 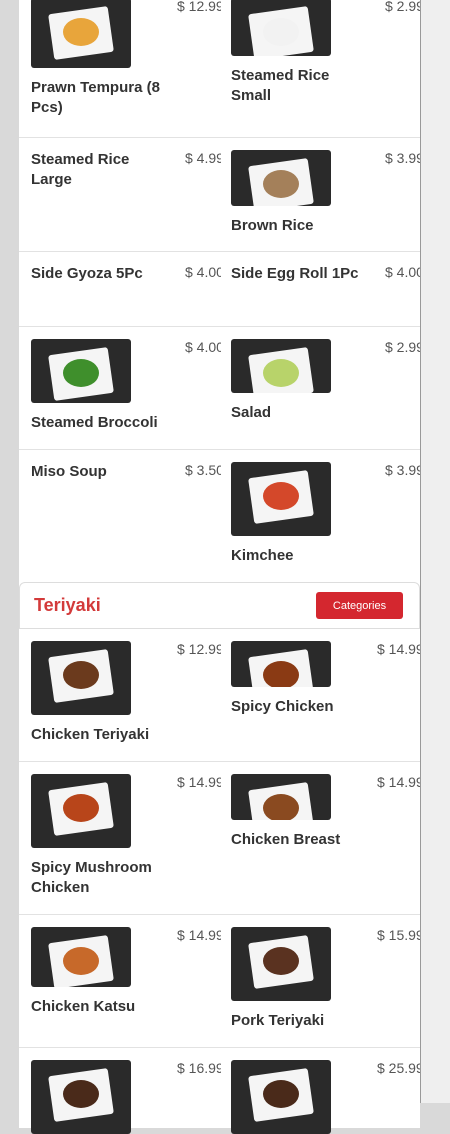 I want to click on menu-item: Chicken Katsu $ 14.99, so click(x=120, y=981).